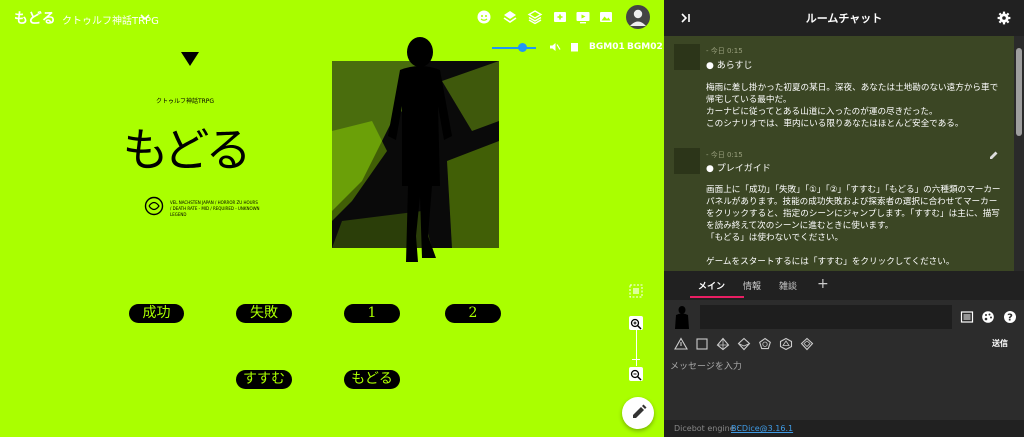  Describe the element at coordinates (775, 238) in the screenshot. I see `message-line: 「もどる」は使わないでください。` at that location.